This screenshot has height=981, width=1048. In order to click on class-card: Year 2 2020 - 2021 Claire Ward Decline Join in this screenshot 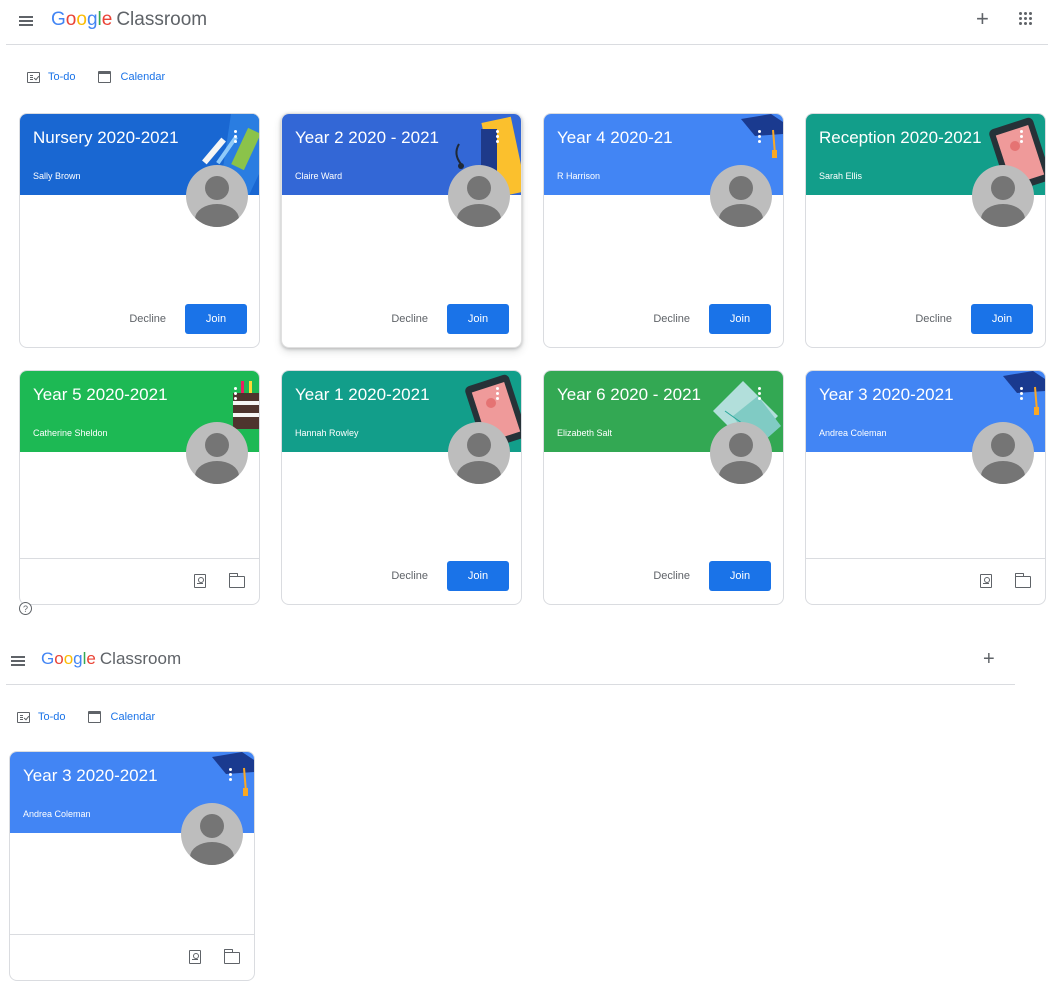, I will do `click(401, 230)`.